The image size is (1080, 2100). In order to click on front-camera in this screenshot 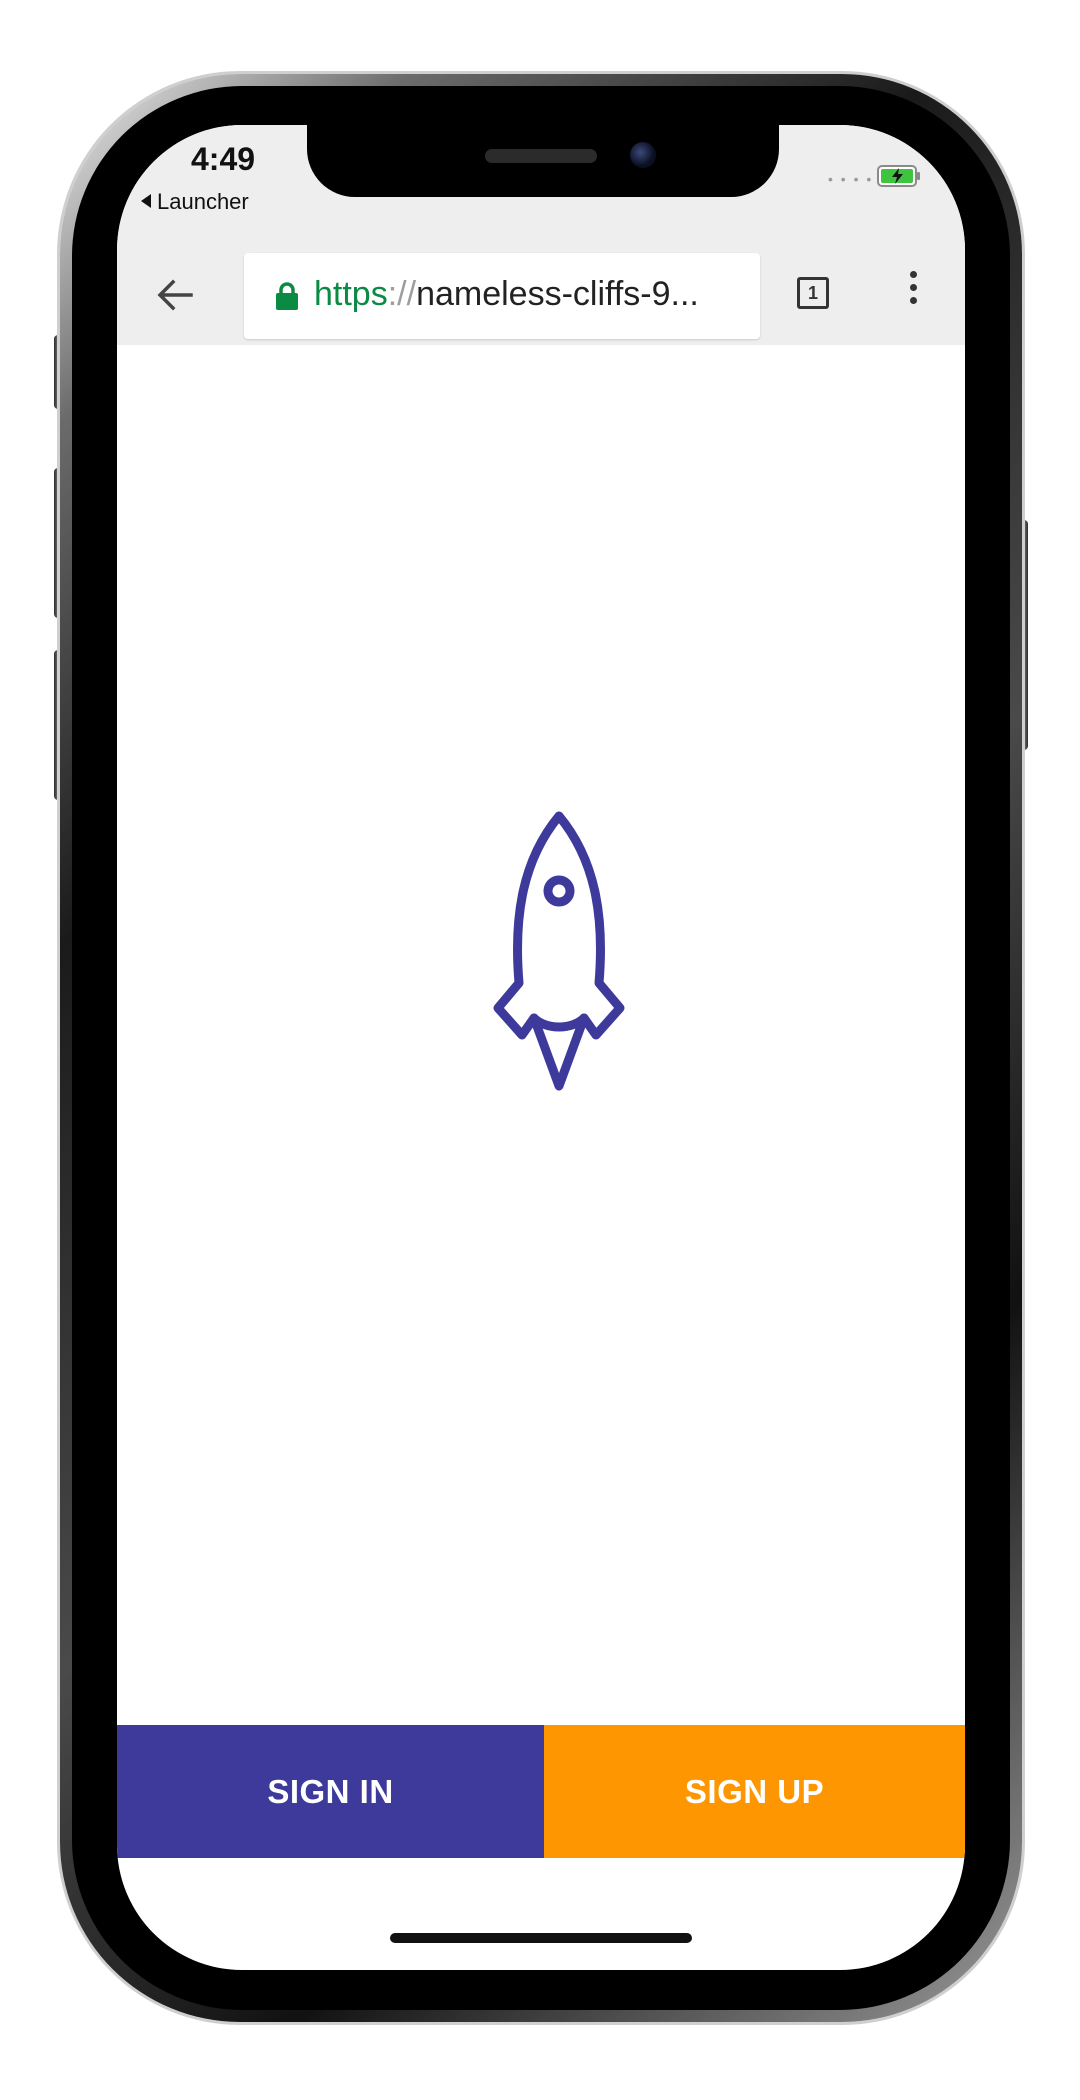, I will do `click(643, 155)`.